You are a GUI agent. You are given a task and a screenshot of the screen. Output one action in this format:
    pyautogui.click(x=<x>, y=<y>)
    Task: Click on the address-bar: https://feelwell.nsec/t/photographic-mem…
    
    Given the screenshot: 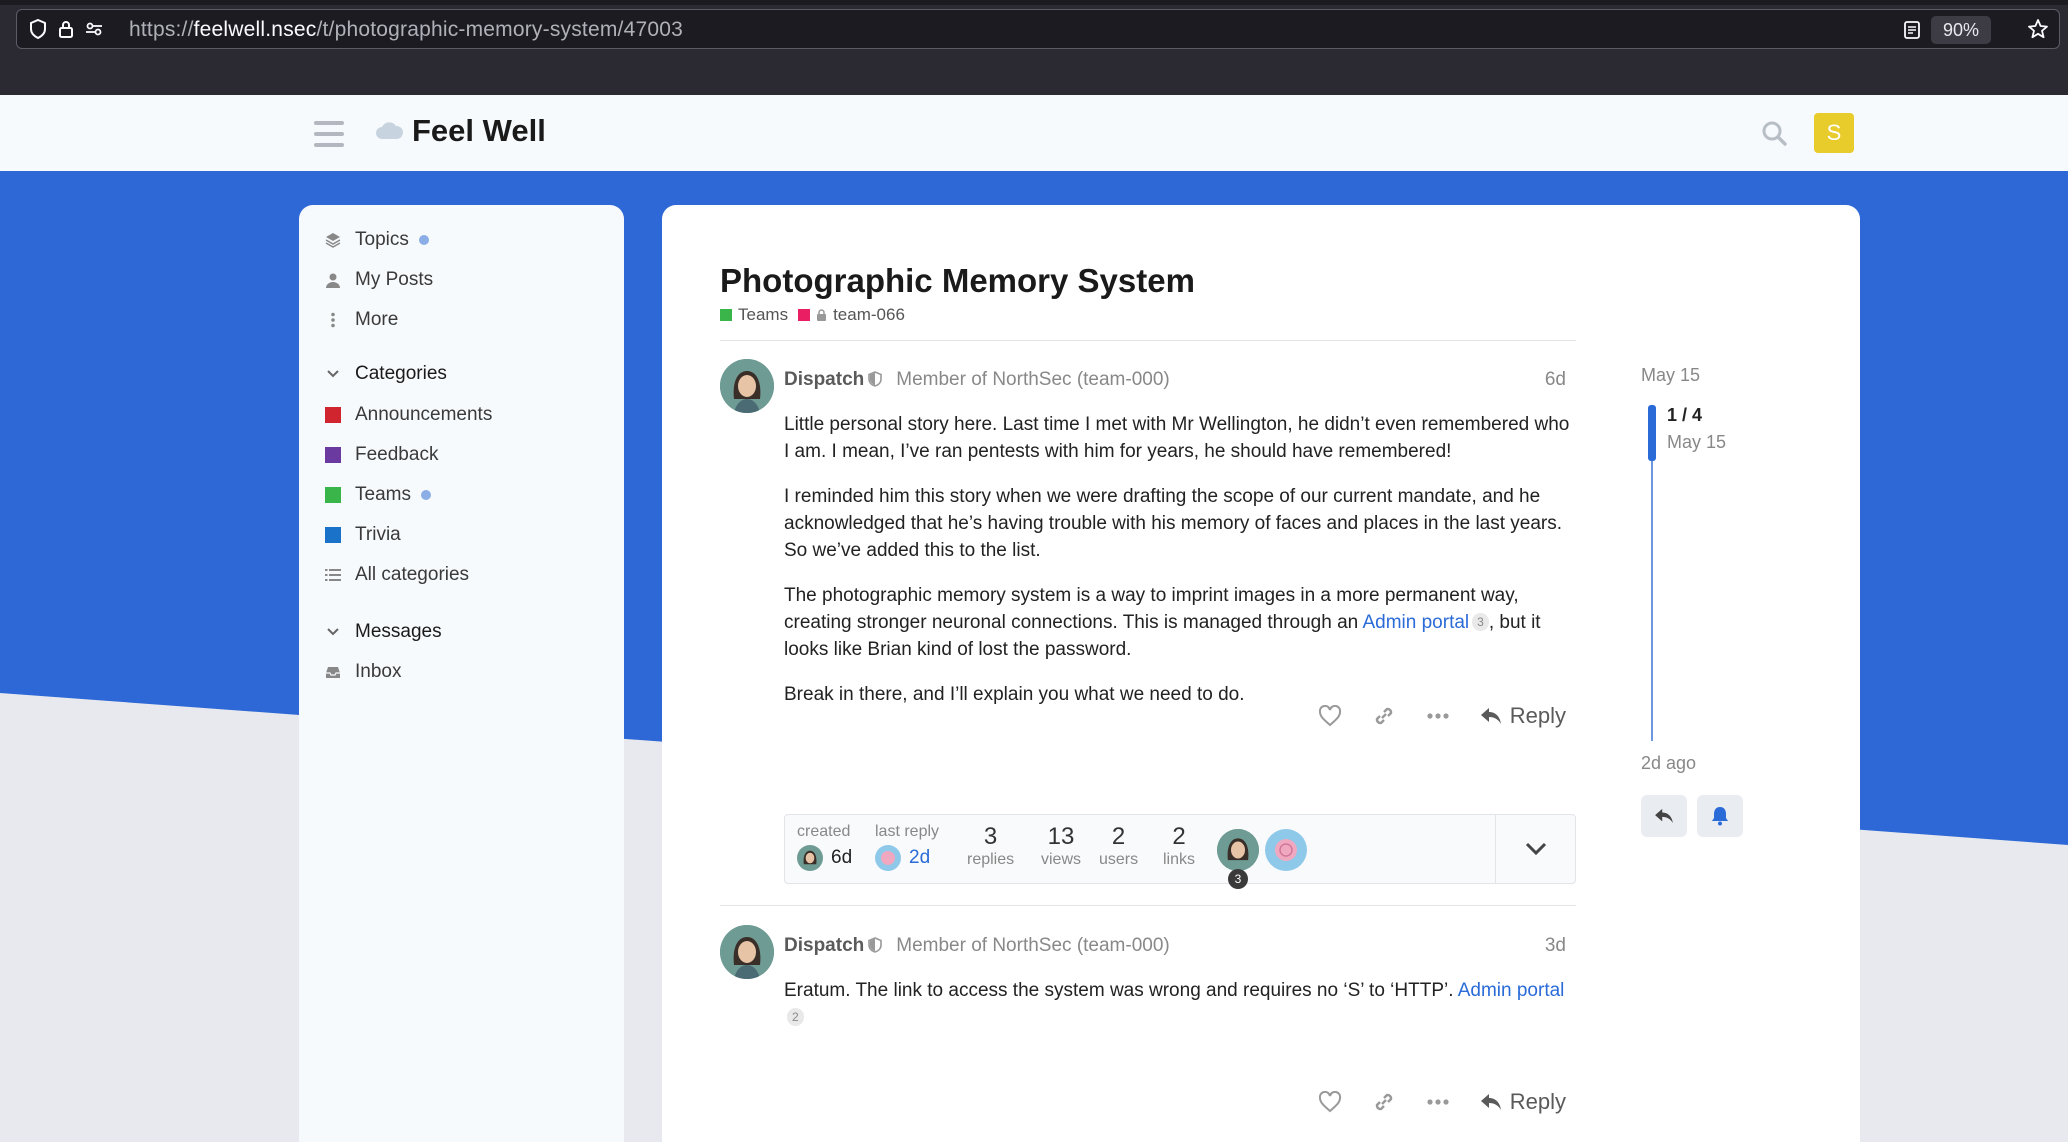 What is the action you would take?
    pyautogui.click(x=1038, y=29)
    